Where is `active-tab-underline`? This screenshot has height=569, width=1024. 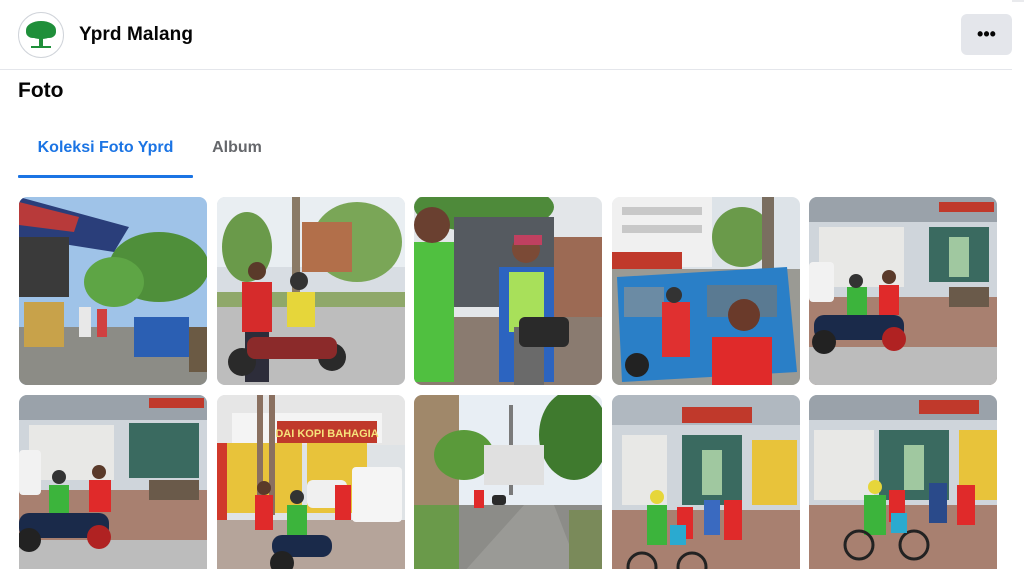 active-tab-underline is located at coordinates (105, 176).